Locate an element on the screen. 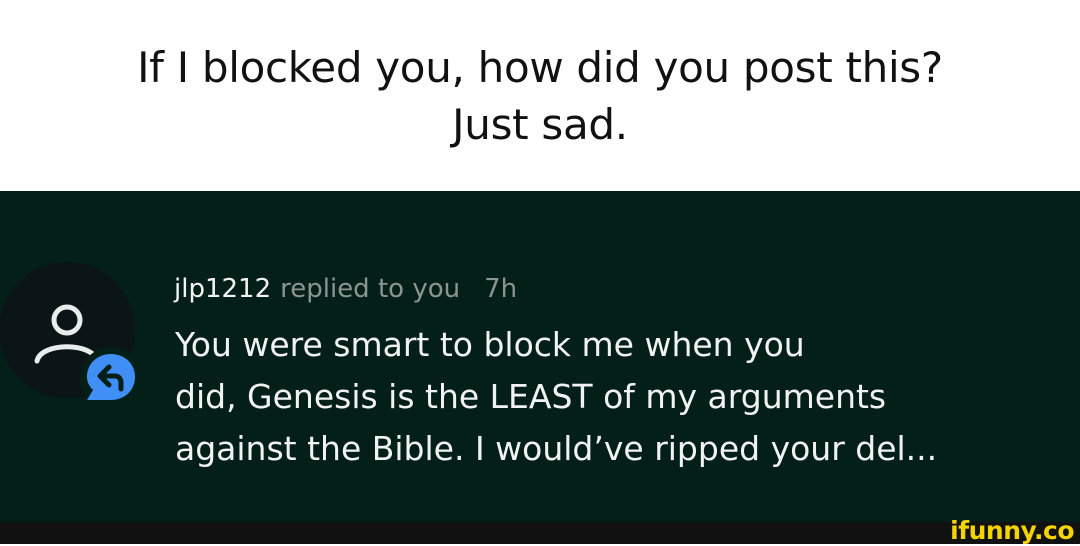 This screenshot has height=546, width=1080. reply-metadata: jlp1212 replied to you 7h is located at coordinates (345, 289).